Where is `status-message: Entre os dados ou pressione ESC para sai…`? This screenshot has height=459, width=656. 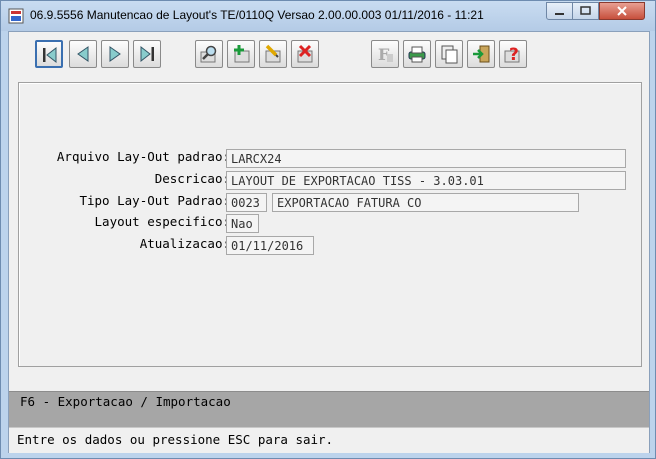
status-message: Entre os dados ou pressione ESC para sai… is located at coordinates (175, 439).